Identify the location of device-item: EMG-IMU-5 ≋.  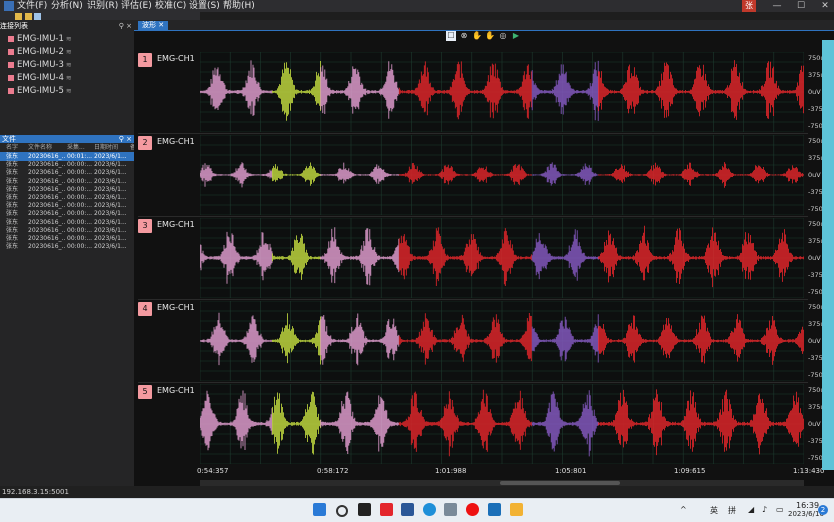
(40, 91).